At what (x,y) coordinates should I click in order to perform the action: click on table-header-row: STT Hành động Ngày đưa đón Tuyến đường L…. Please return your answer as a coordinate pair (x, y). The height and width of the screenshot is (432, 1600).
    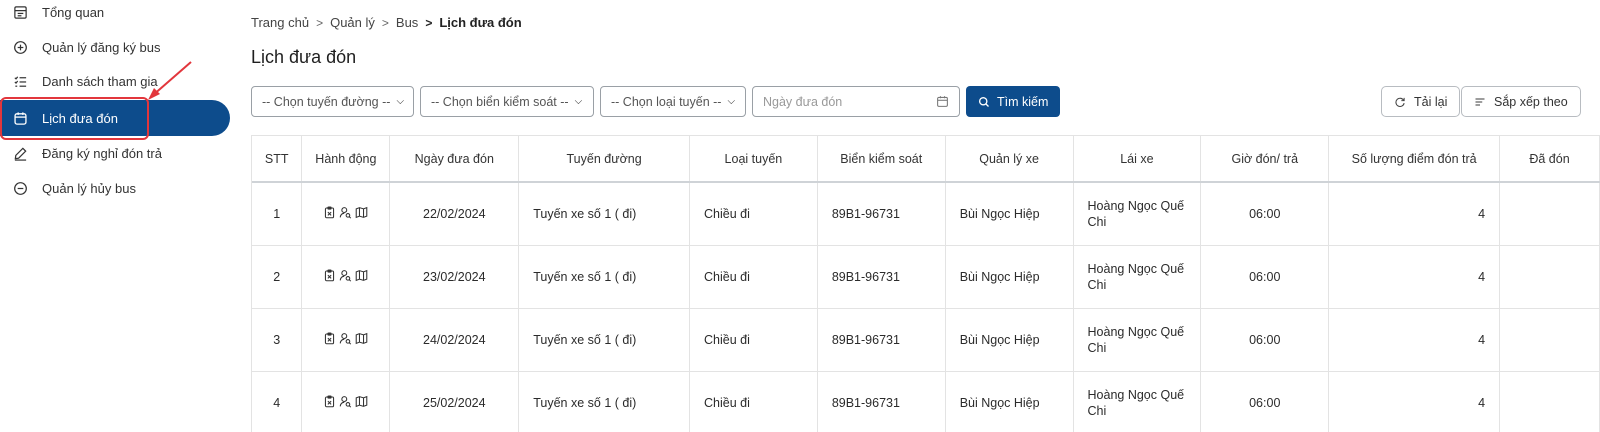
    Looking at the image, I should click on (926, 159).